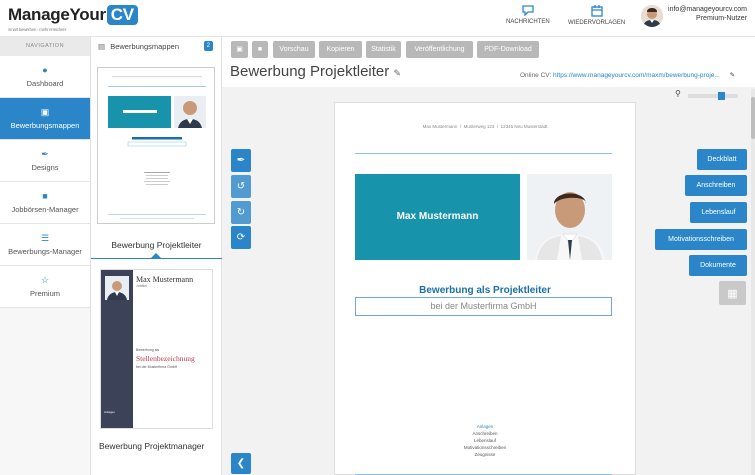 This screenshot has width=755, height=475. I want to click on save-button: ▣, so click(239, 49).